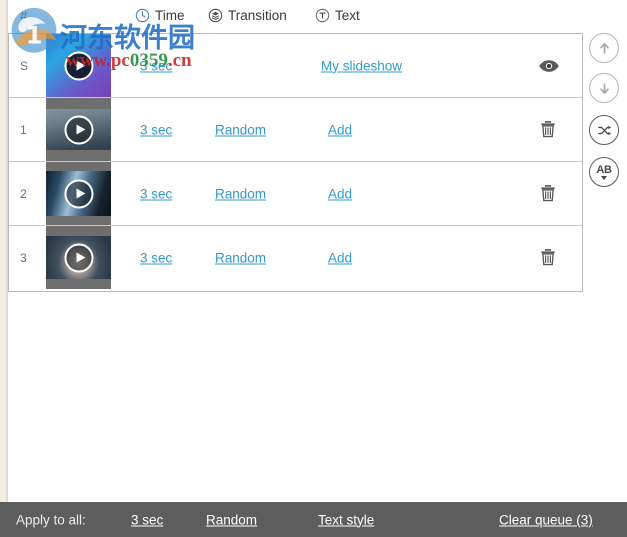 This screenshot has height=537, width=627. Describe the element at coordinates (23, 193) in the screenshot. I see `row-index: 2` at that location.